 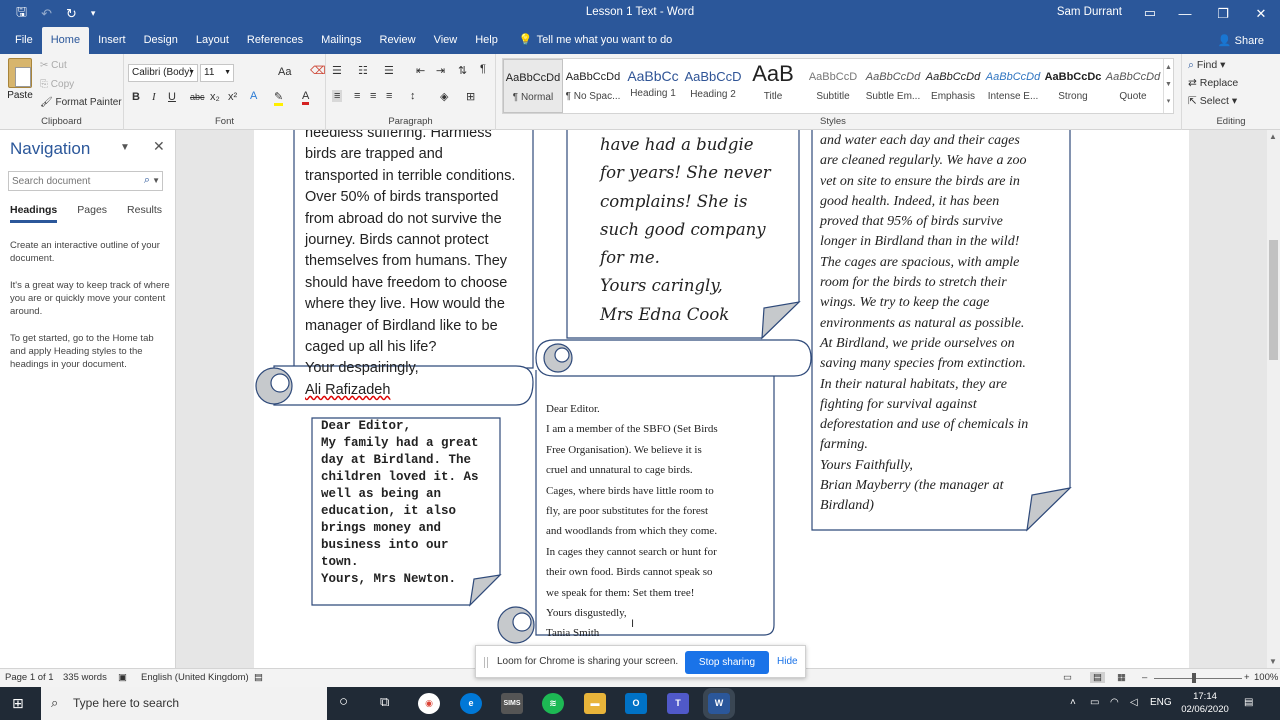 What do you see at coordinates (275, 40) in the screenshot?
I see `tab-references: References` at bounding box center [275, 40].